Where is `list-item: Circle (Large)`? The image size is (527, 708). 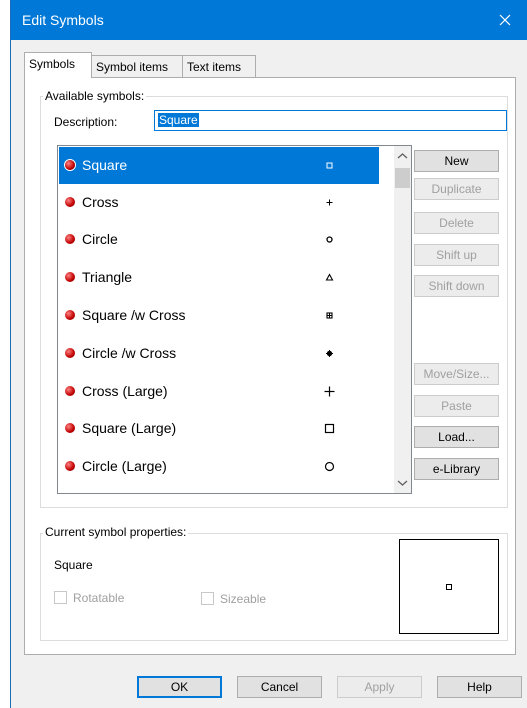 list-item: Circle (Large) is located at coordinates (219, 466).